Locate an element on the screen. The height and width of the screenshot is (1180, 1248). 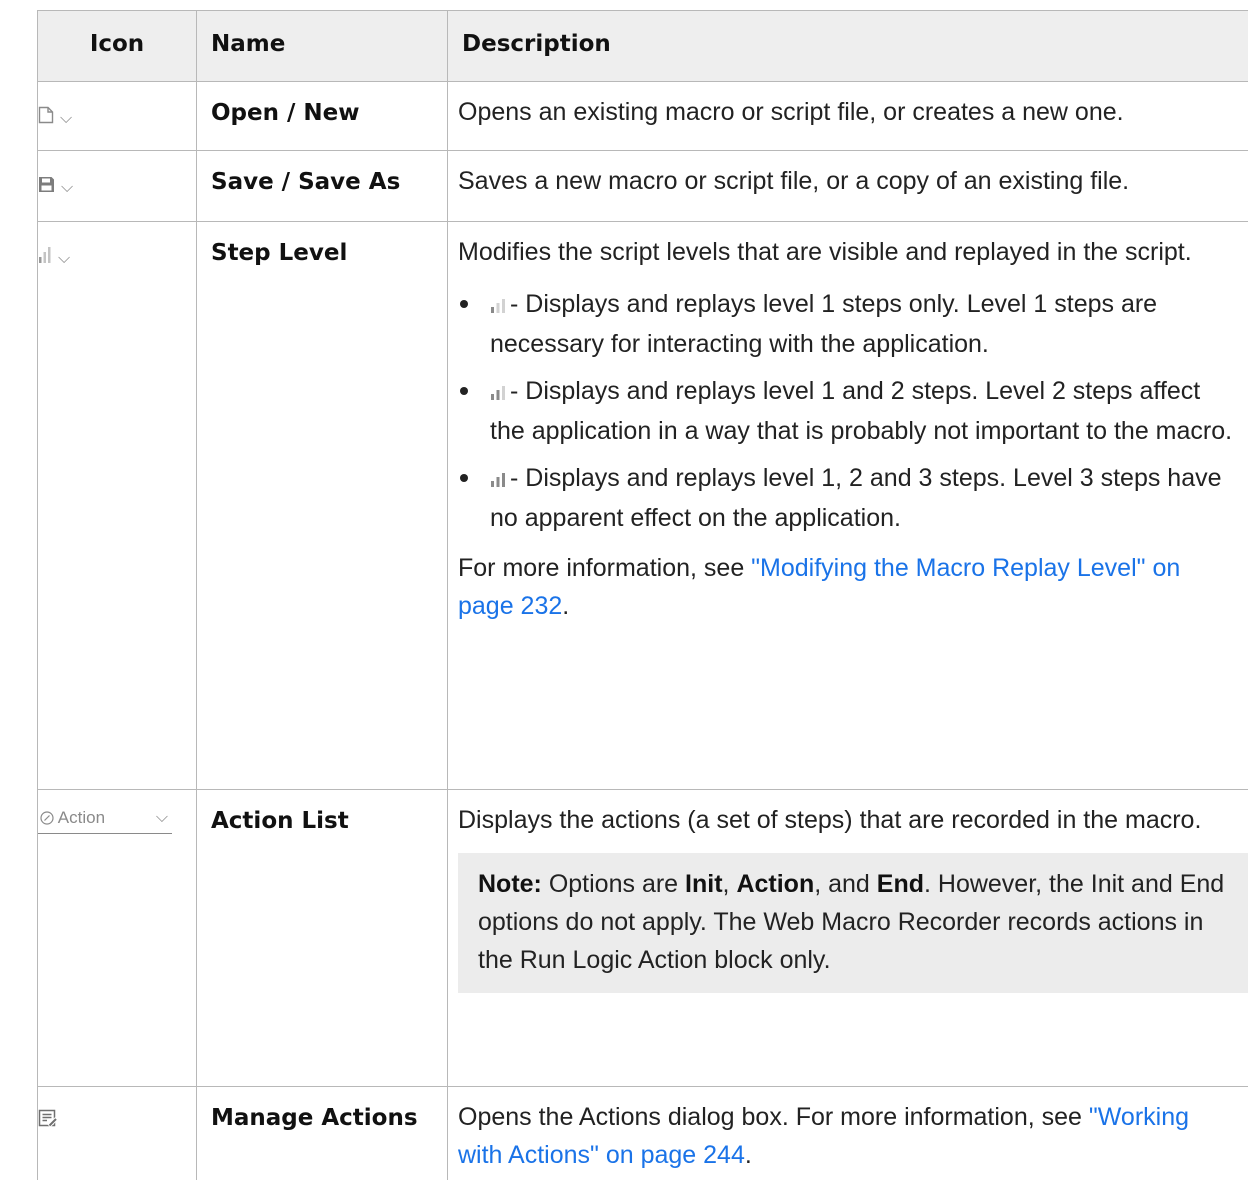
level-1-icon is located at coordinates (498, 306).